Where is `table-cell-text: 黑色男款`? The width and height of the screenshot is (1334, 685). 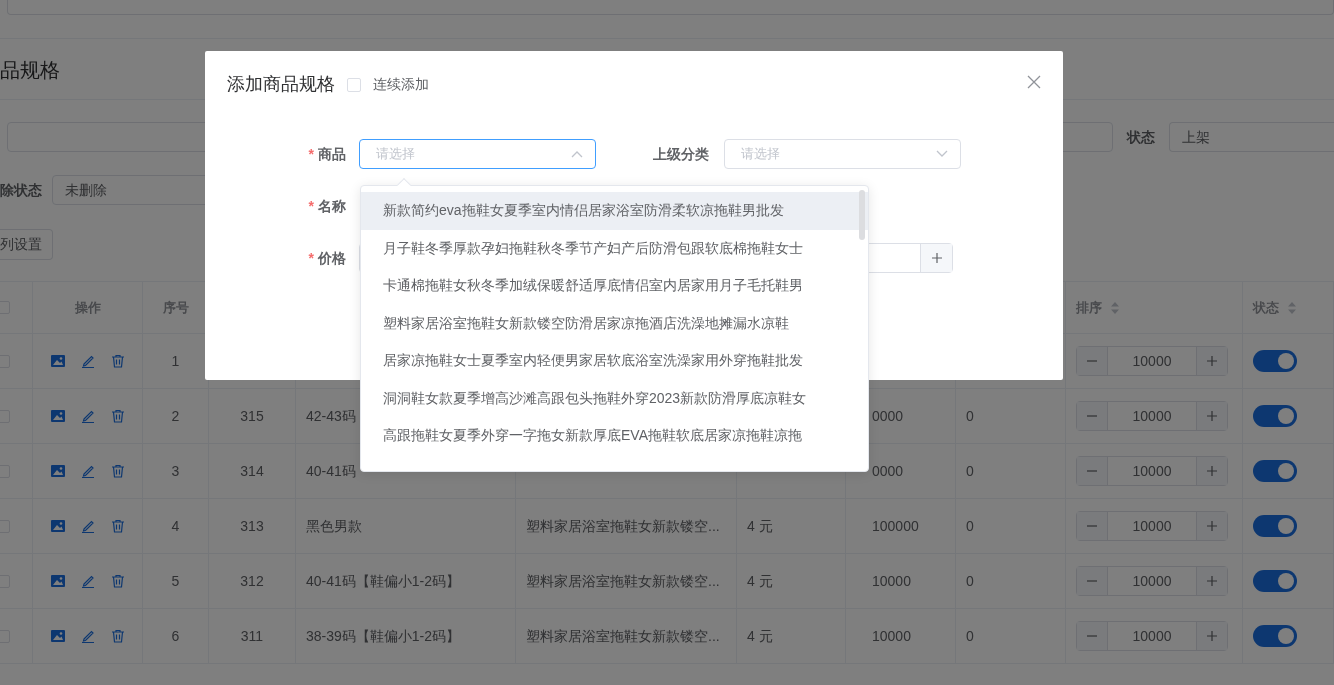 table-cell-text: 黑色男款 is located at coordinates (334, 526).